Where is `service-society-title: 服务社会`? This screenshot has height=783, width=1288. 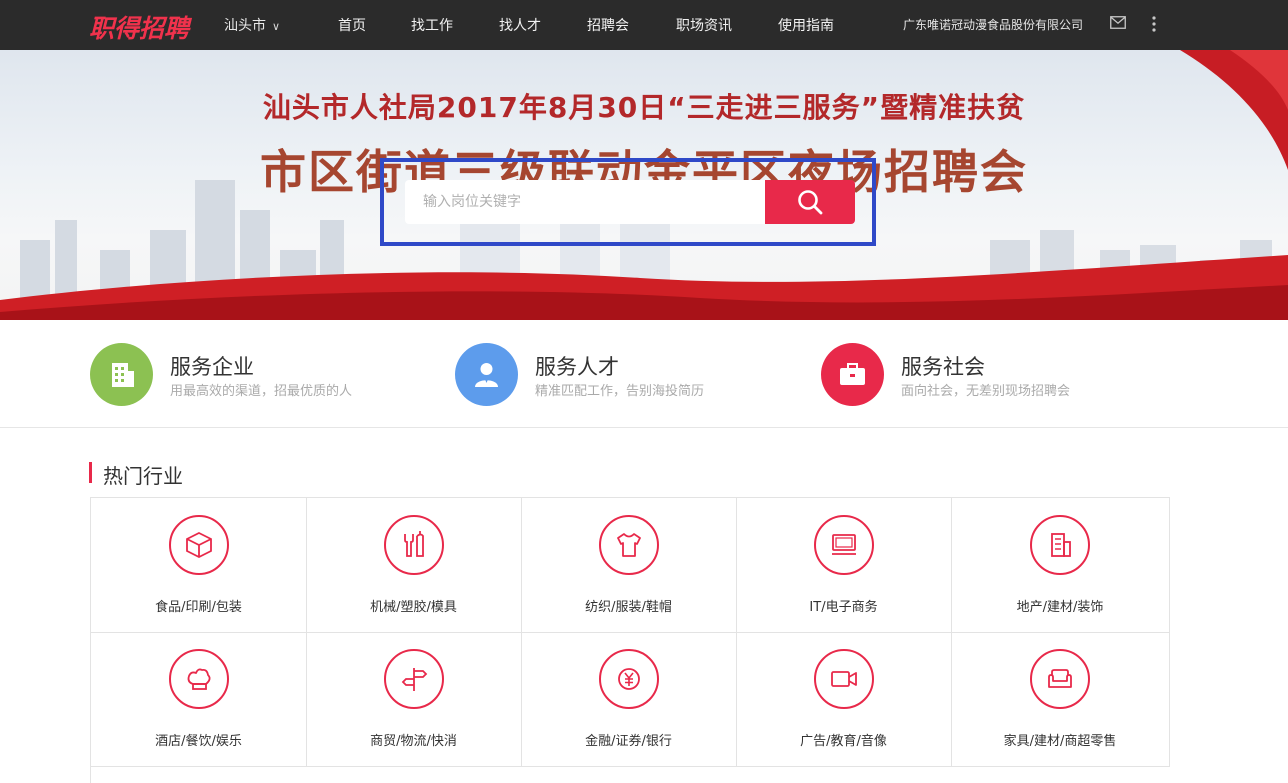
service-society-title: 服务社会 is located at coordinates (943, 367).